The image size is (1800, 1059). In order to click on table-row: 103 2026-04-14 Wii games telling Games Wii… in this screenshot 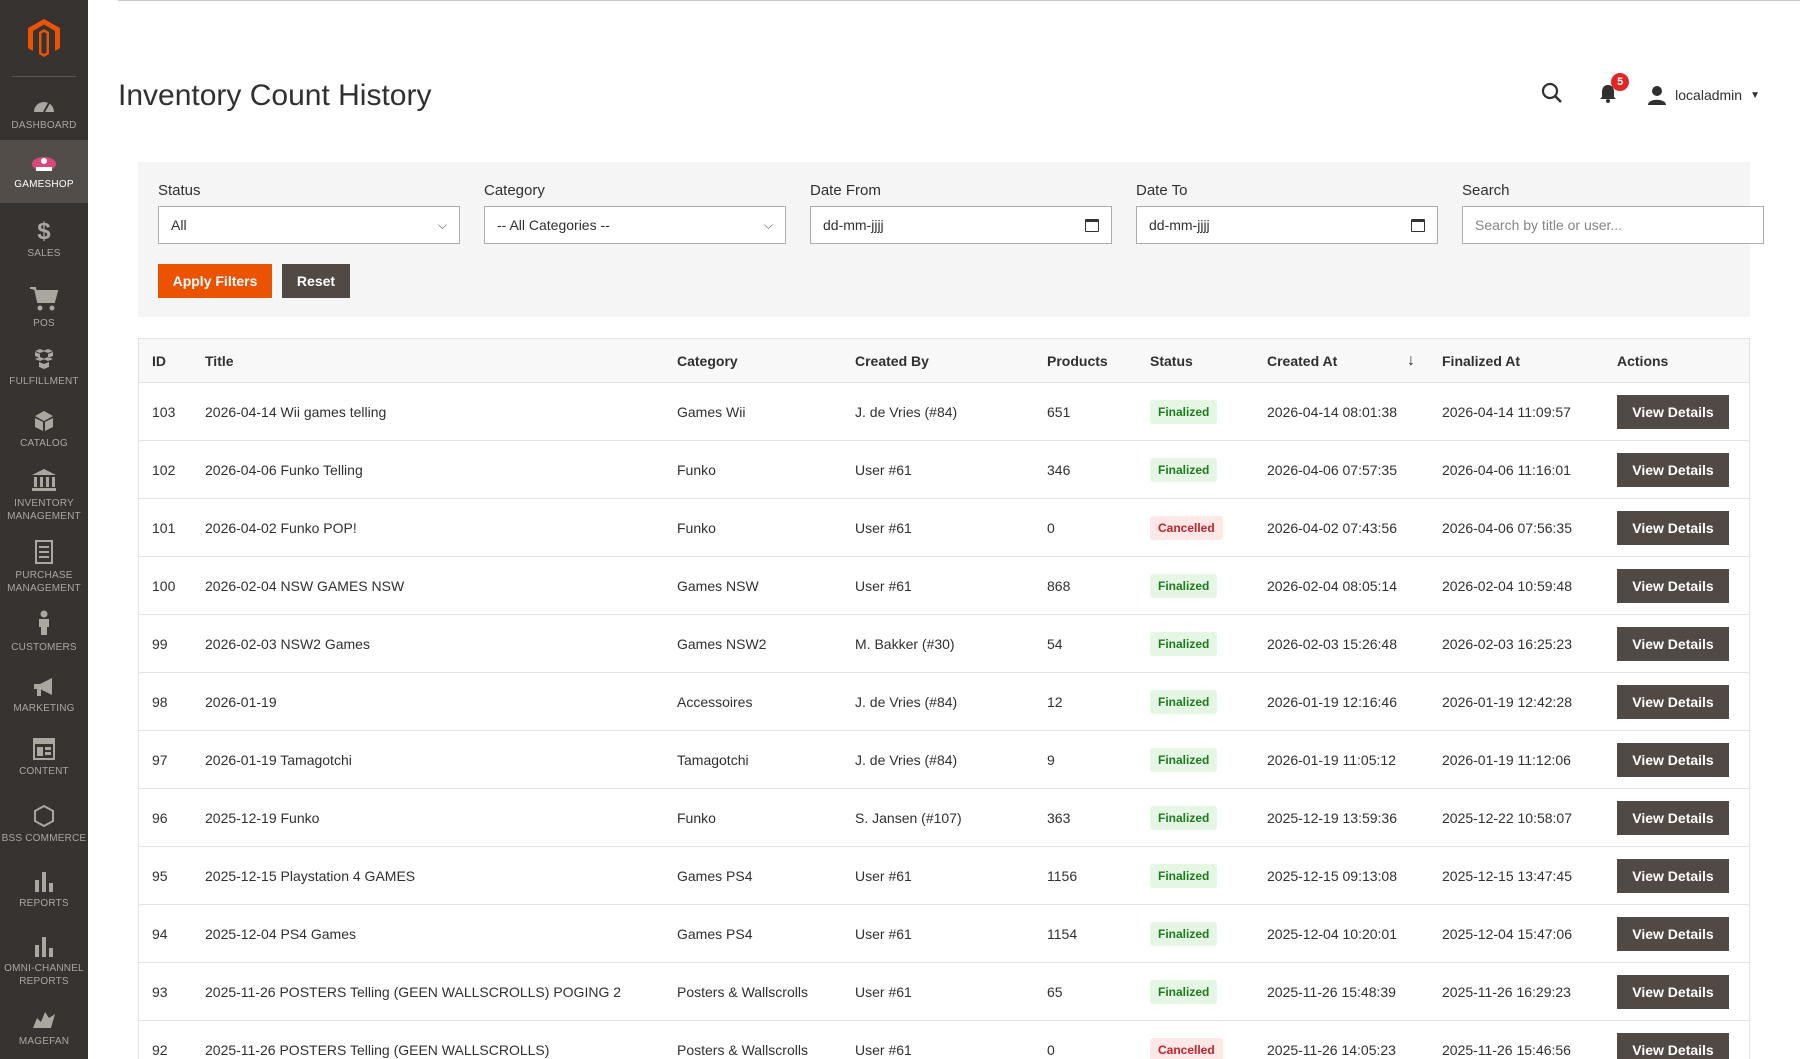, I will do `click(944, 412)`.